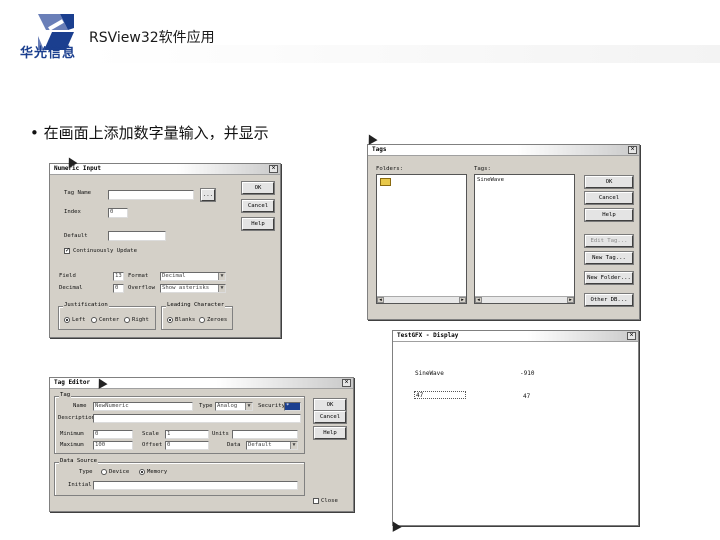  Describe the element at coordinates (118, 213) in the screenshot. I see `index-input: 0` at that location.